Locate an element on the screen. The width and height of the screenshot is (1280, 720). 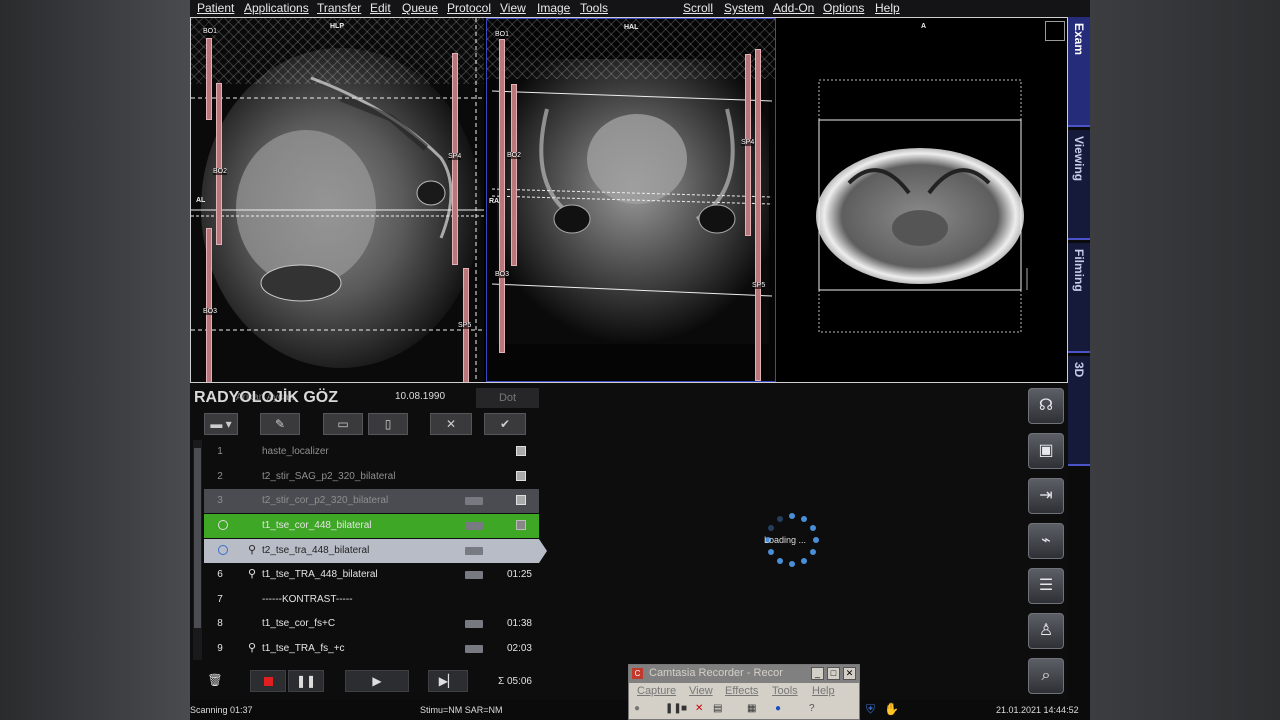
tray-icons: ⛨ ✋ is located at coordinates (882, 709).